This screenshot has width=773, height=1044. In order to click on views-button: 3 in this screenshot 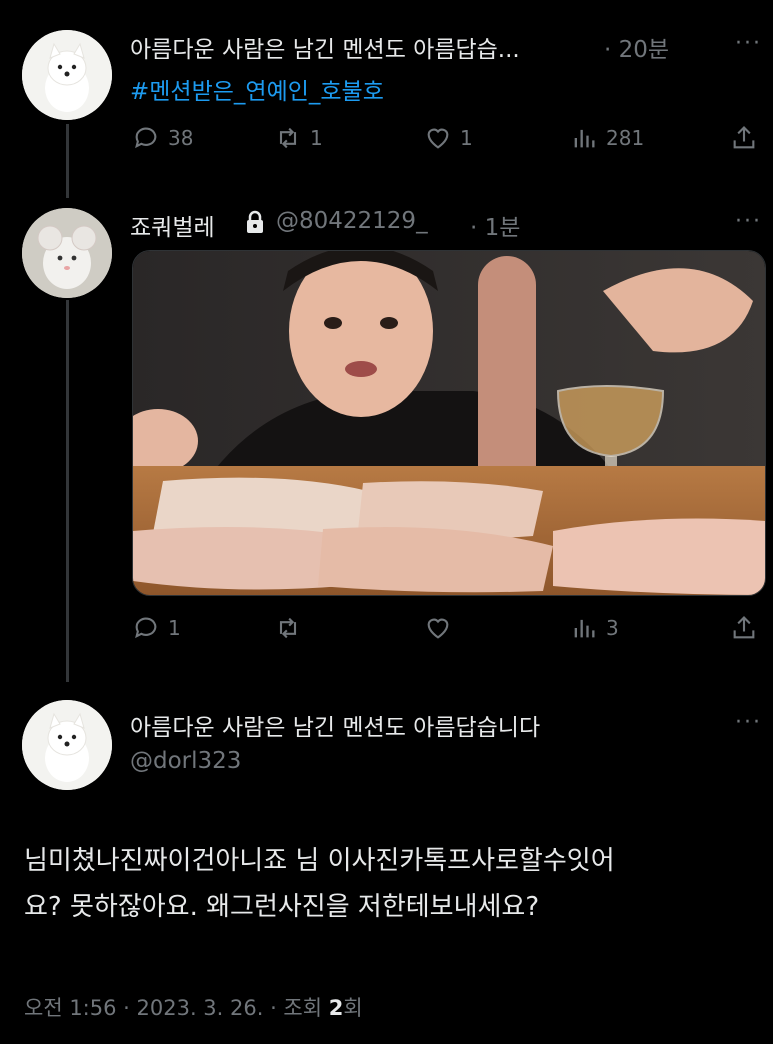, I will do `click(594, 628)`.